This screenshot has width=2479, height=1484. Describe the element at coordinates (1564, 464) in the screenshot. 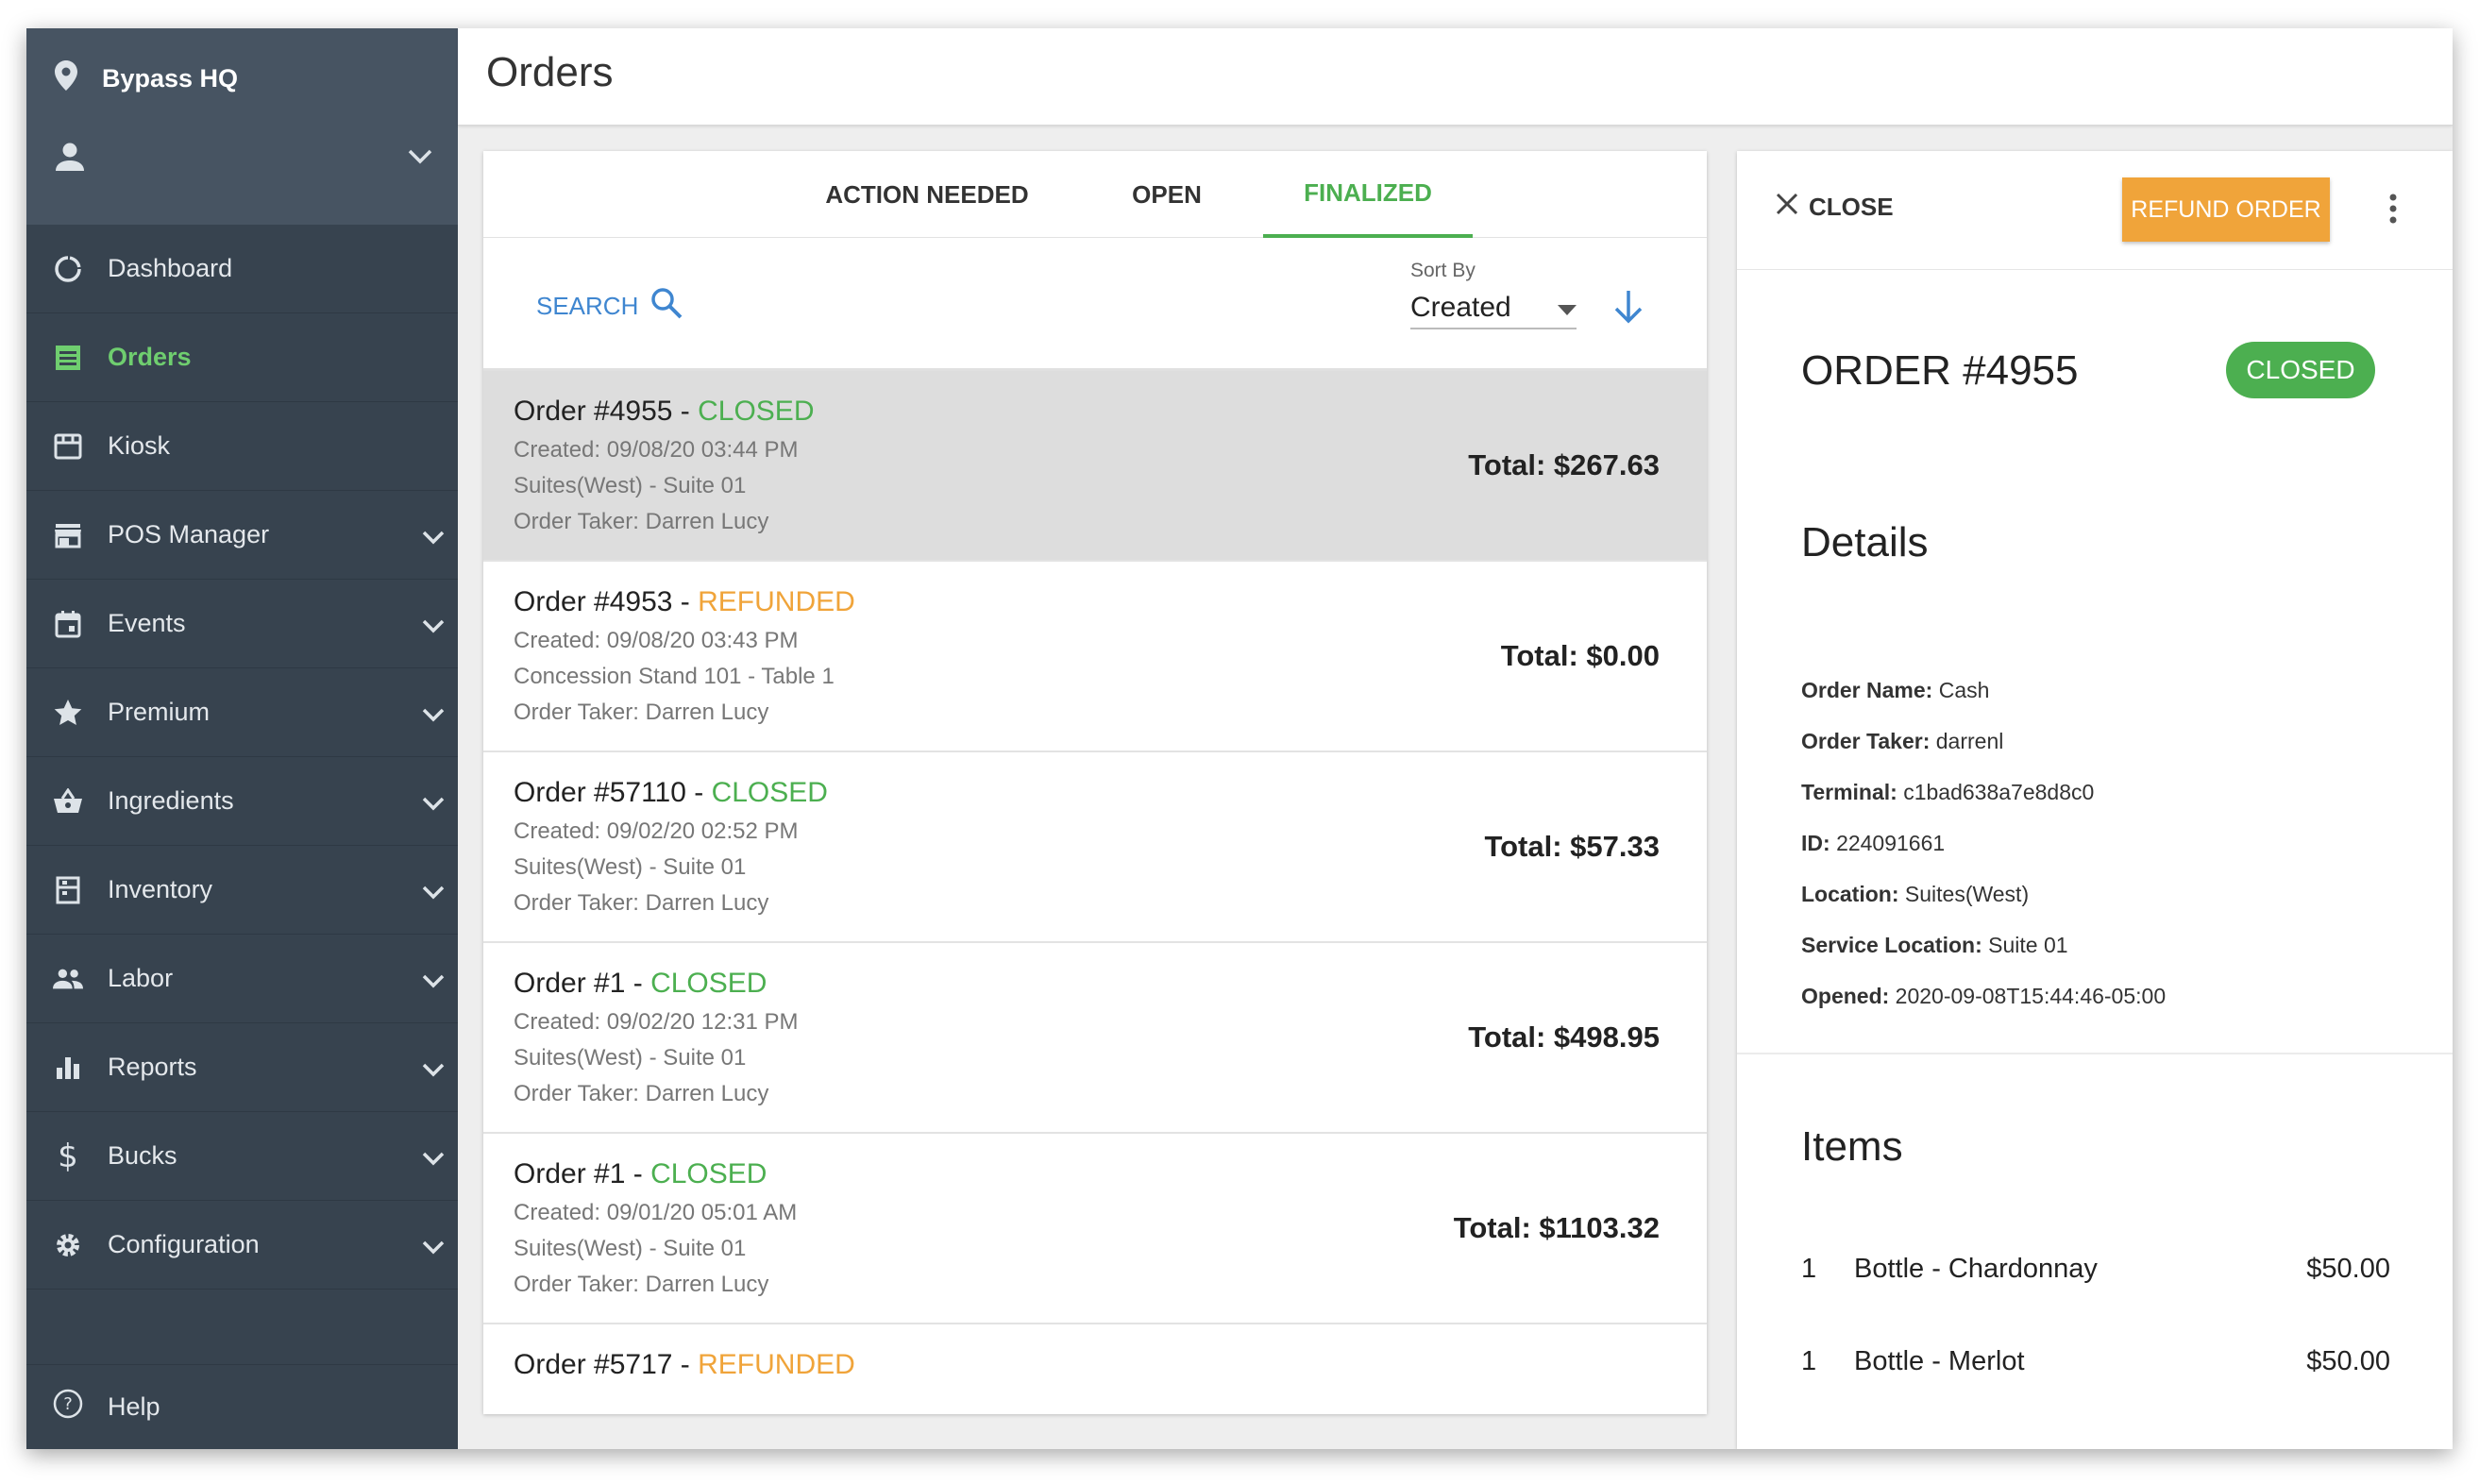

I see `order-total: Total: $267.63` at that location.